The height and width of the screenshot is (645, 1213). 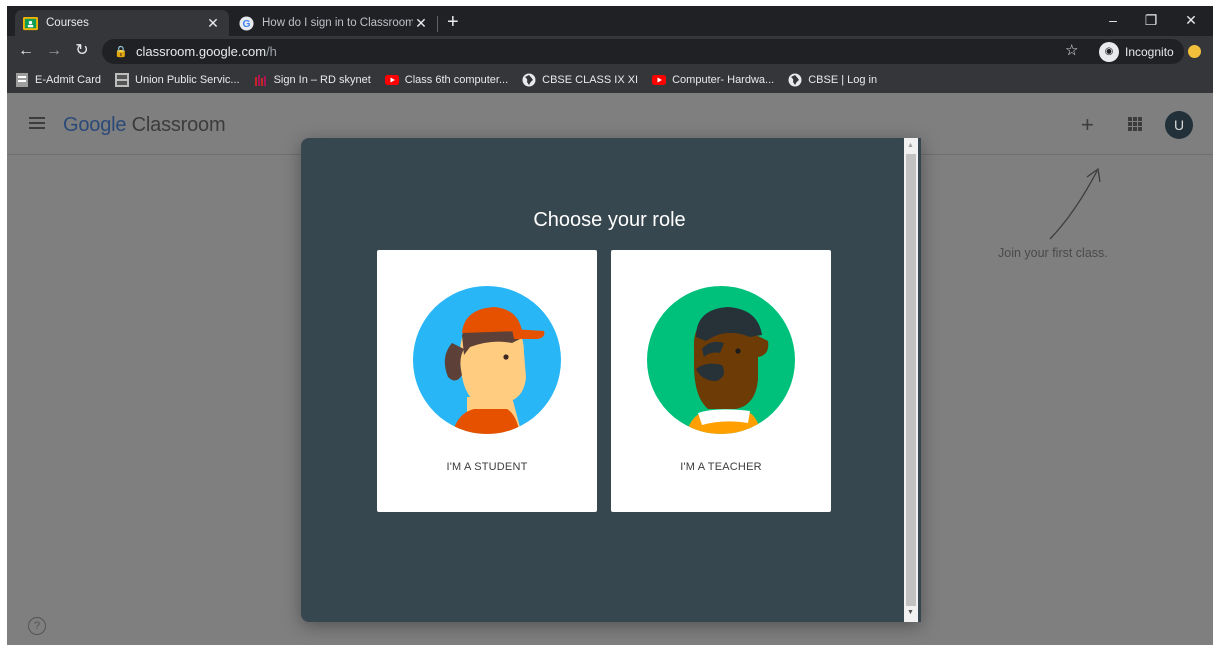 What do you see at coordinates (271, 51) in the screenshot?
I see `url-path: /h` at bounding box center [271, 51].